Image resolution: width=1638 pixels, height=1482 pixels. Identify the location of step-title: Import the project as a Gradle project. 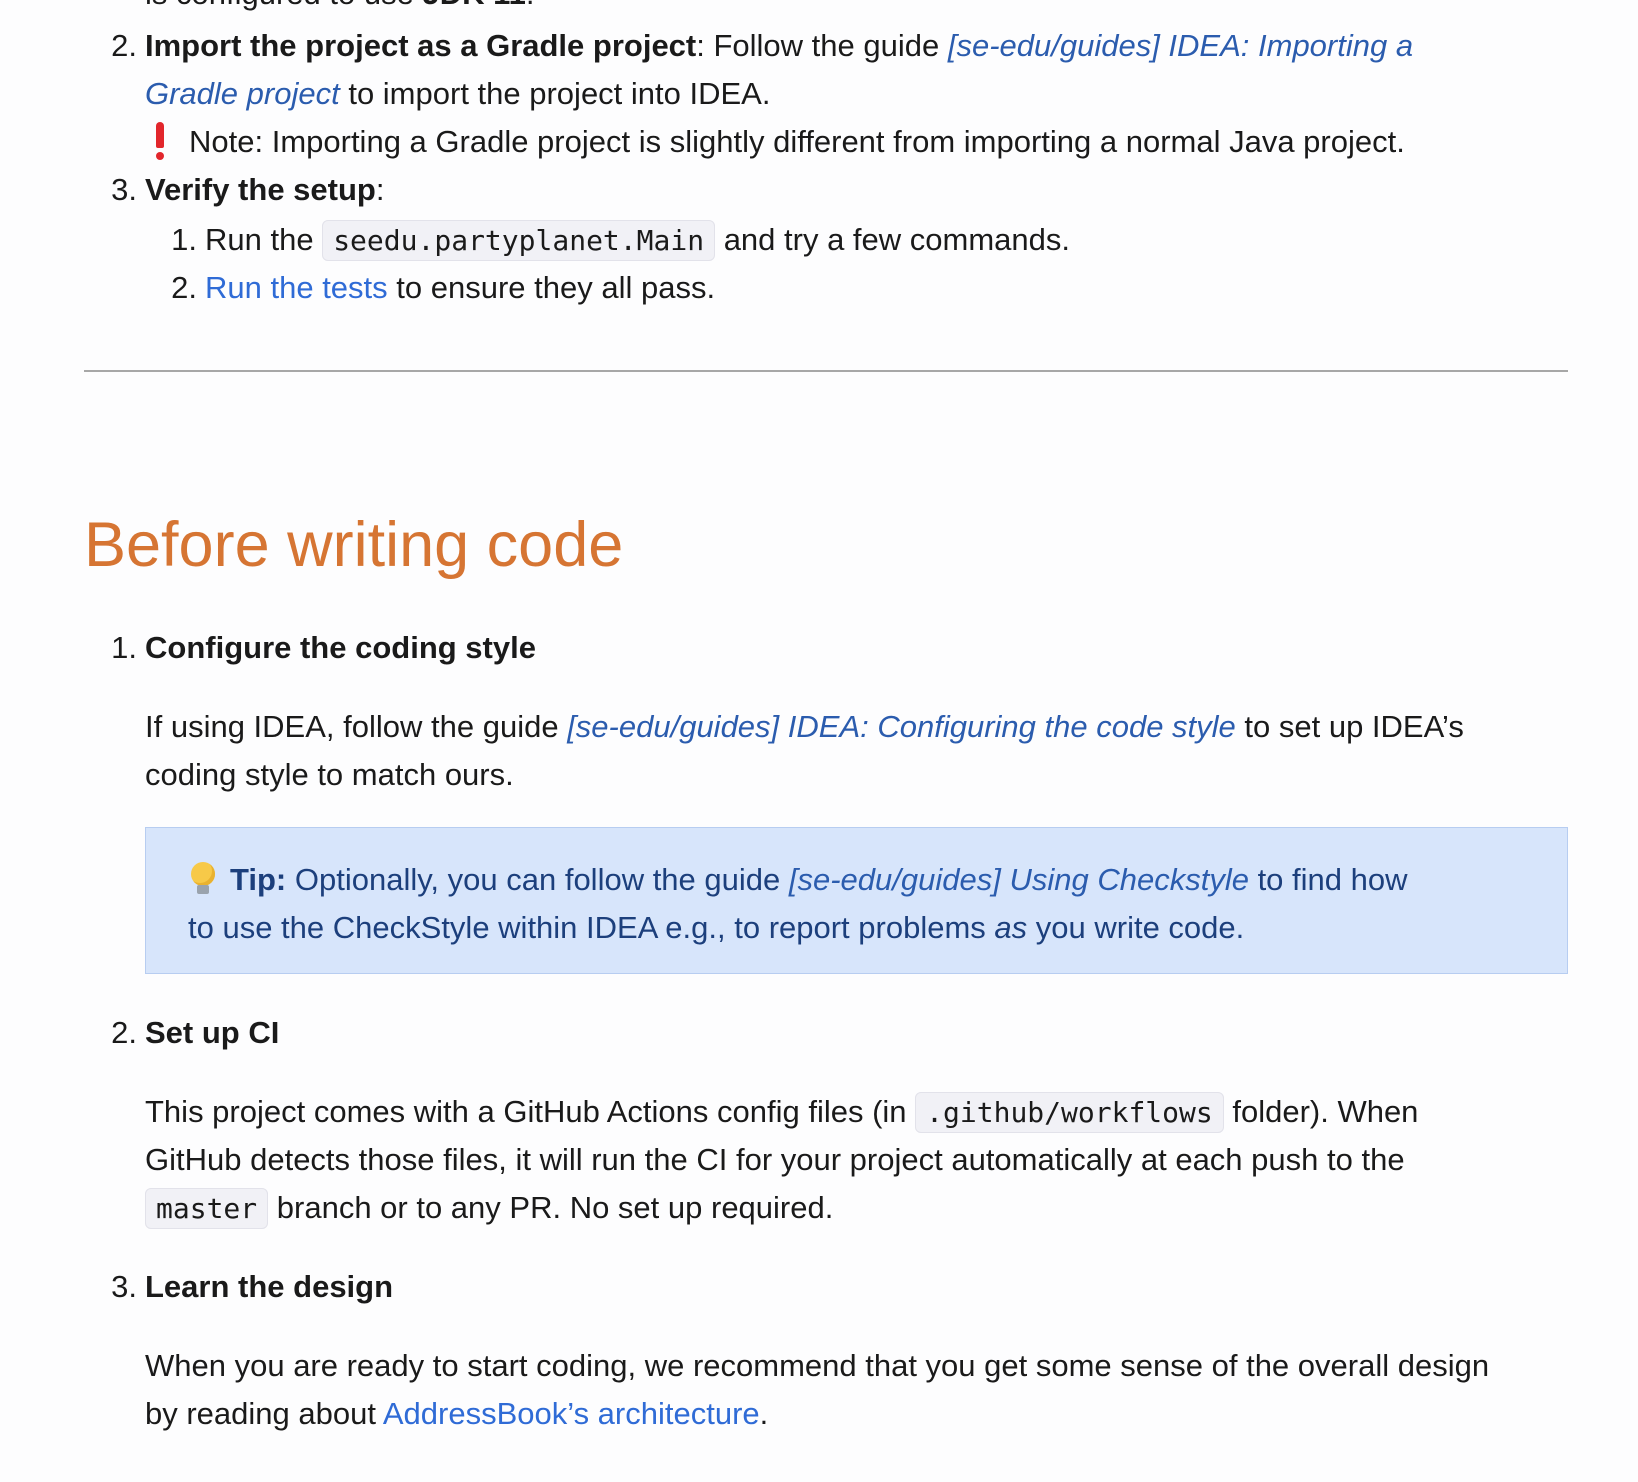
(421, 45).